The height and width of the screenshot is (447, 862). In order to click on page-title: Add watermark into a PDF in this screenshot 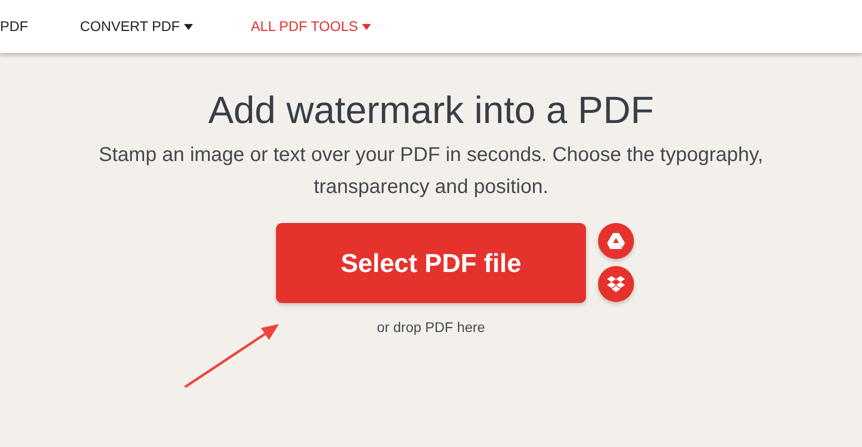, I will do `click(431, 111)`.